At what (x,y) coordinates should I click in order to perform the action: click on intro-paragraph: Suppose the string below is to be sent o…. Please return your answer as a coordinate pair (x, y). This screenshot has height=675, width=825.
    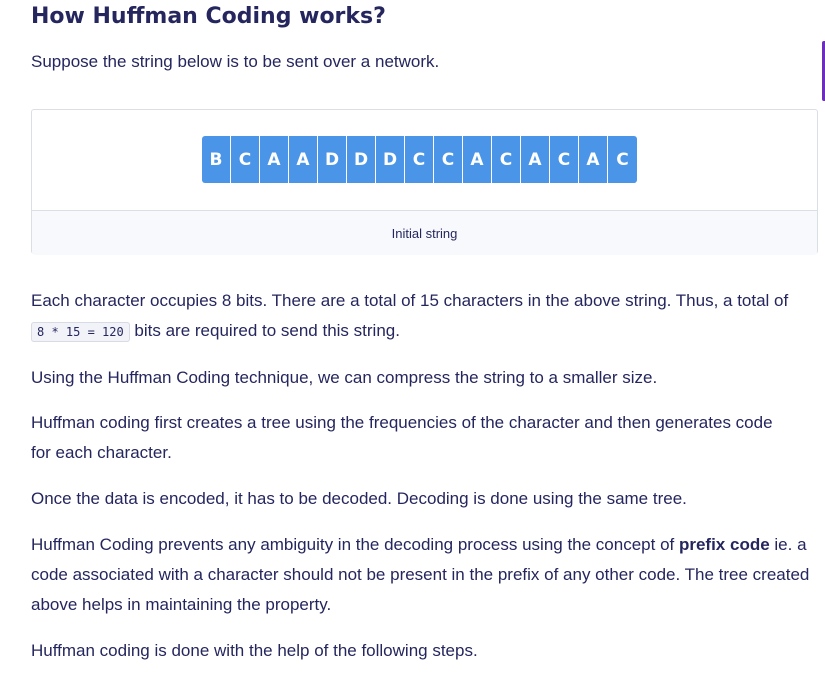
    Looking at the image, I should click on (235, 61).